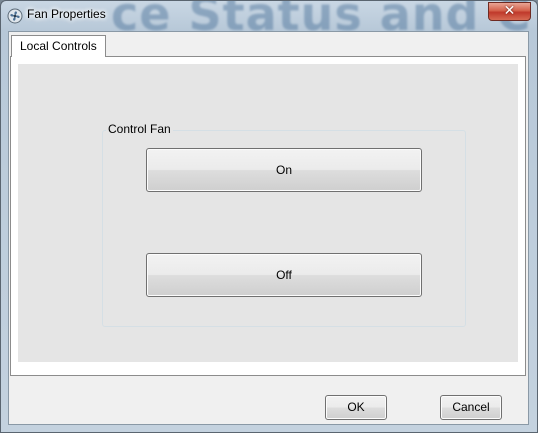 The width and height of the screenshot is (538, 433). I want to click on close-button: ✕, so click(509, 11).